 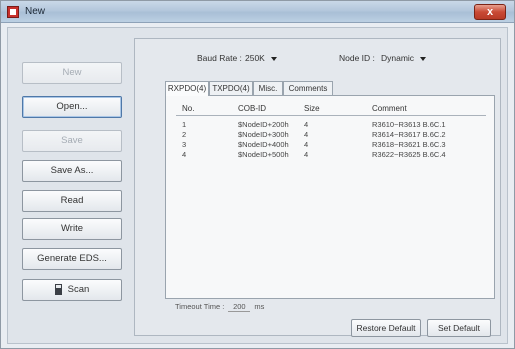 What do you see at coordinates (263, 154) in the screenshot?
I see `row-cob-id: $NodeID+500h` at bounding box center [263, 154].